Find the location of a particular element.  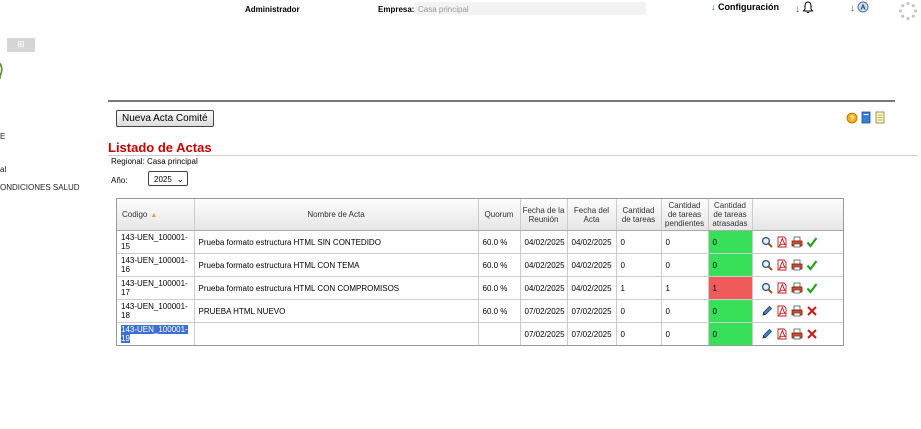

new-acta-button: Nueva Acta Comité is located at coordinates (165, 118).